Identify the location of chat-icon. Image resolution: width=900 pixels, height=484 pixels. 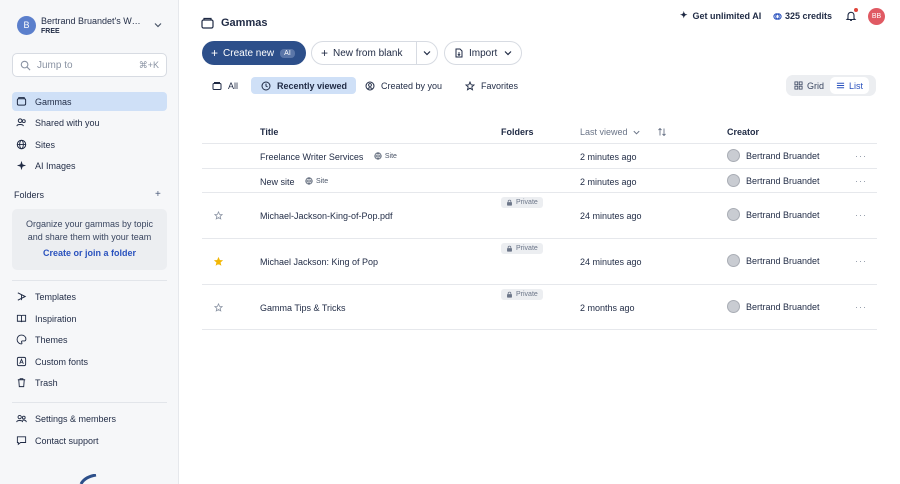
(21, 441).